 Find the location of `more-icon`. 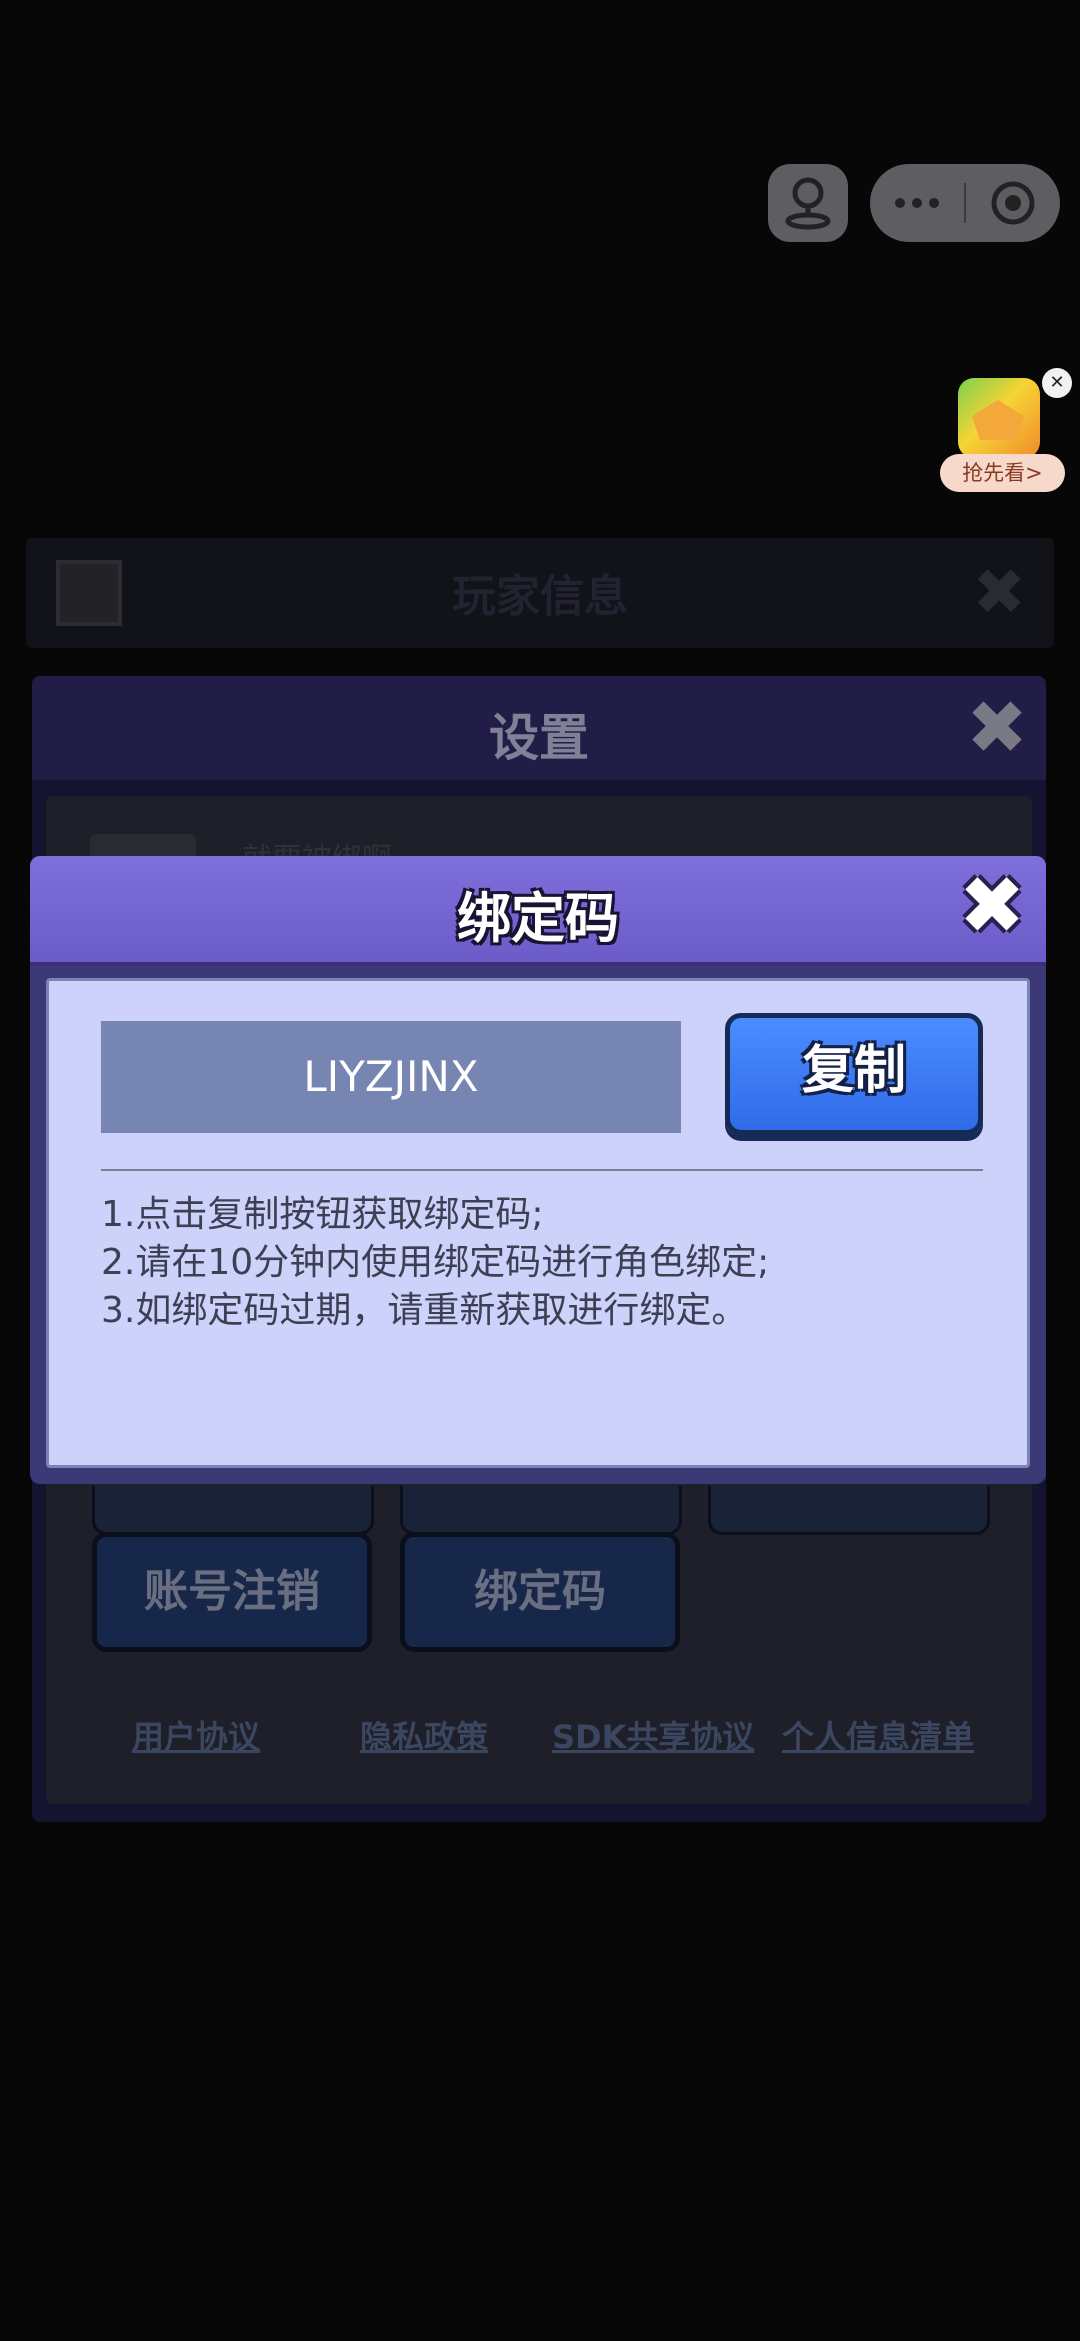

more-icon is located at coordinates (917, 203).